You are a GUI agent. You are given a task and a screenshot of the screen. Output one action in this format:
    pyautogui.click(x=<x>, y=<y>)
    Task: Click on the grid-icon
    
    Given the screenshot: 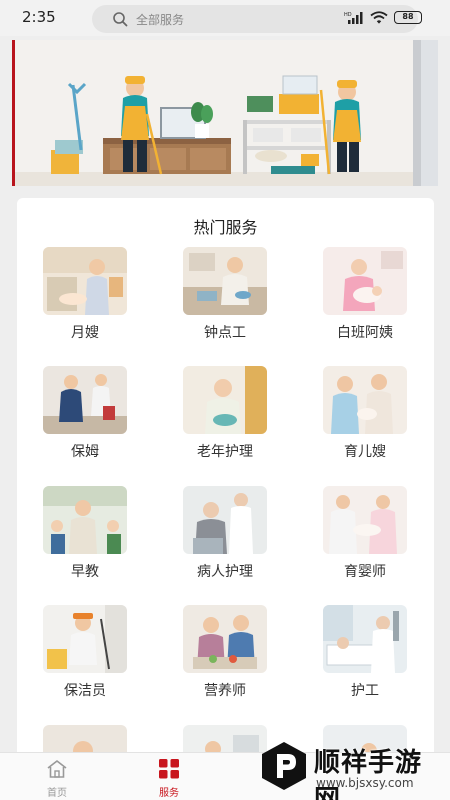 What is the action you would take?
    pyautogui.click(x=169, y=769)
    